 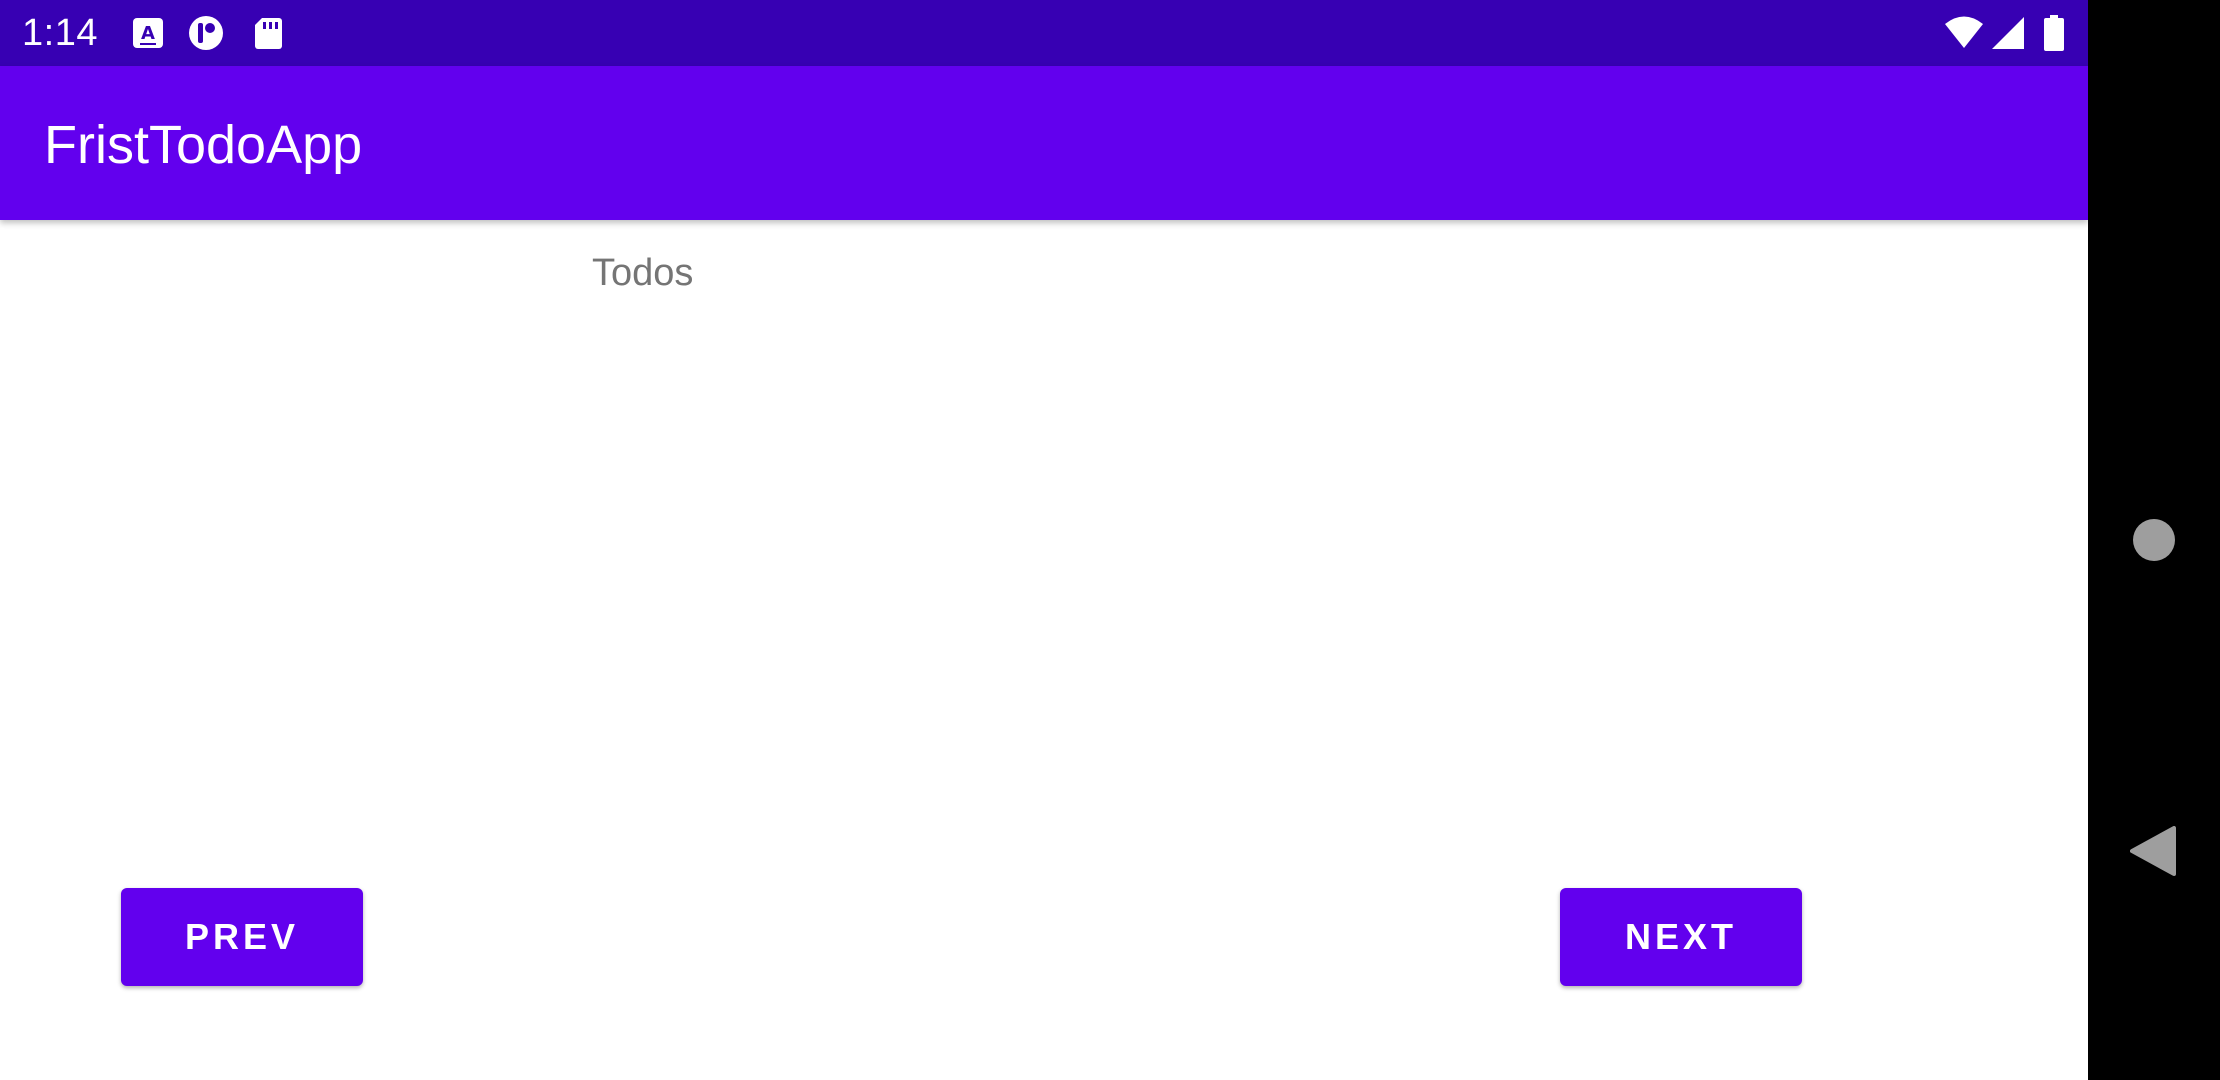 What do you see at coordinates (2054, 33) in the screenshot?
I see `battery-icon` at bounding box center [2054, 33].